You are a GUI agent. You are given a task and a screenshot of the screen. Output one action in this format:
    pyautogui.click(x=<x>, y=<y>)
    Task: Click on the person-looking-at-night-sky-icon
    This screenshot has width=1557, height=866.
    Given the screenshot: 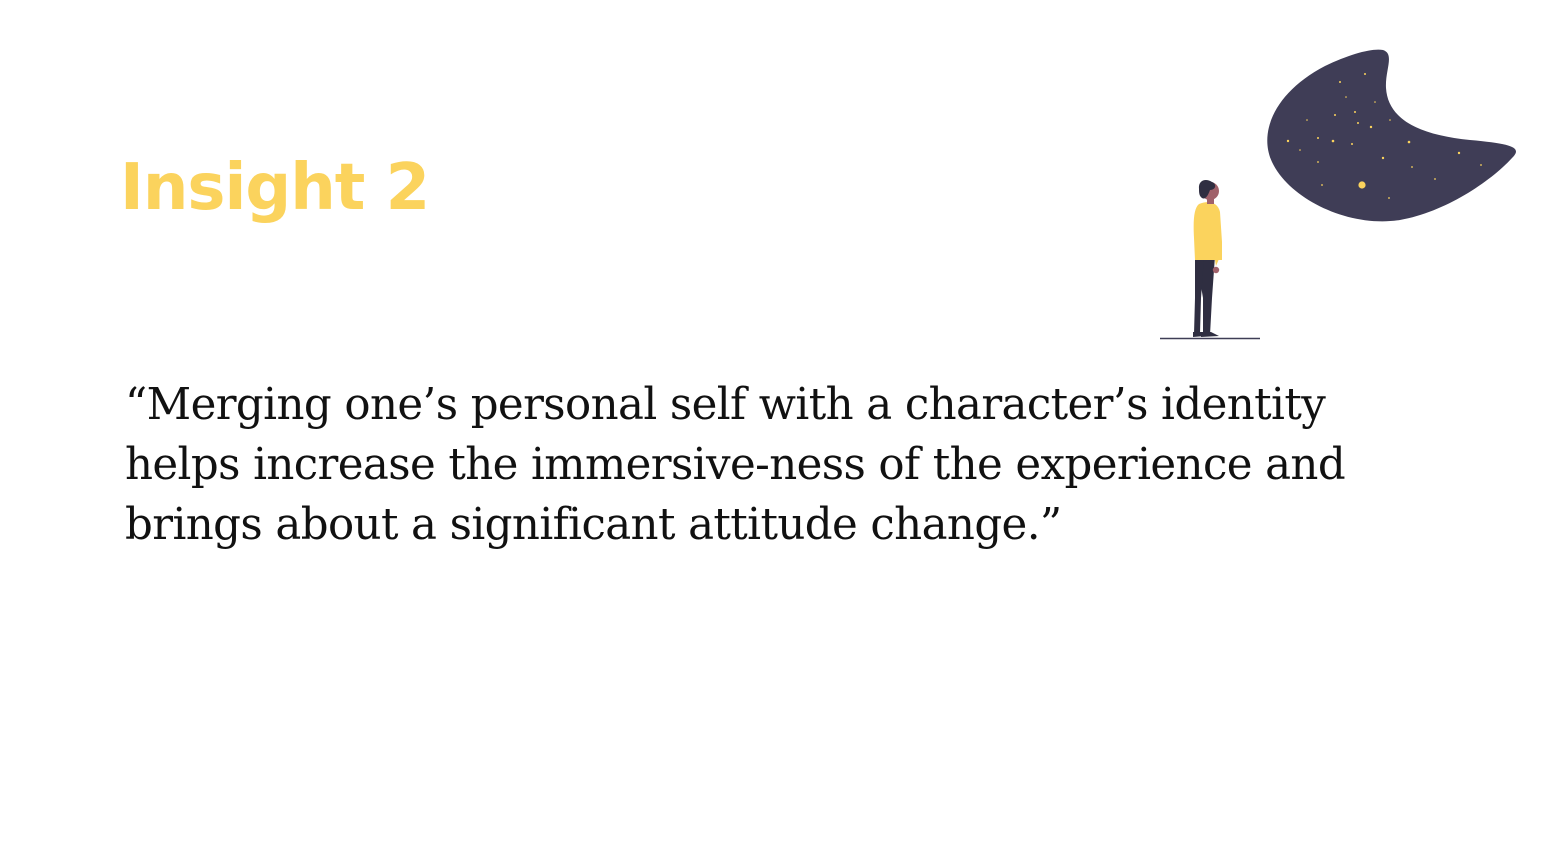 What is the action you would take?
    pyautogui.click(x=1338, y=194)
    